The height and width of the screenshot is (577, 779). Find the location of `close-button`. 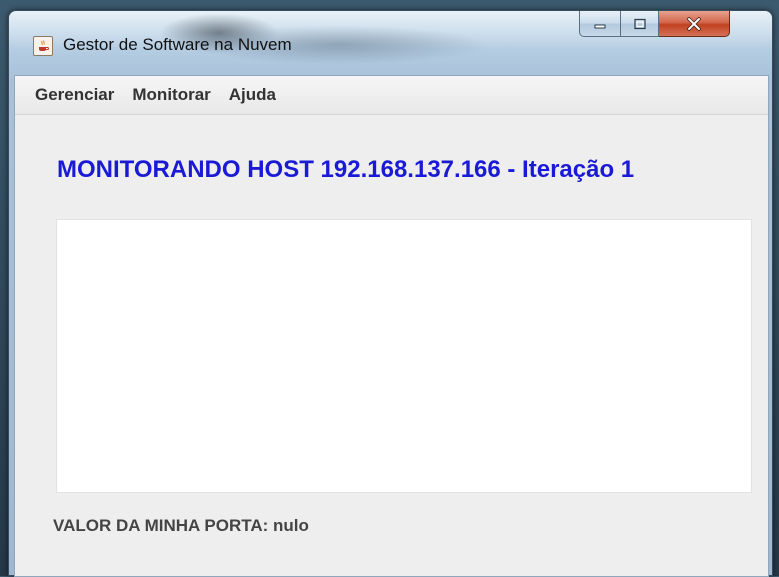

close-button is located at coordinates (694, 24).